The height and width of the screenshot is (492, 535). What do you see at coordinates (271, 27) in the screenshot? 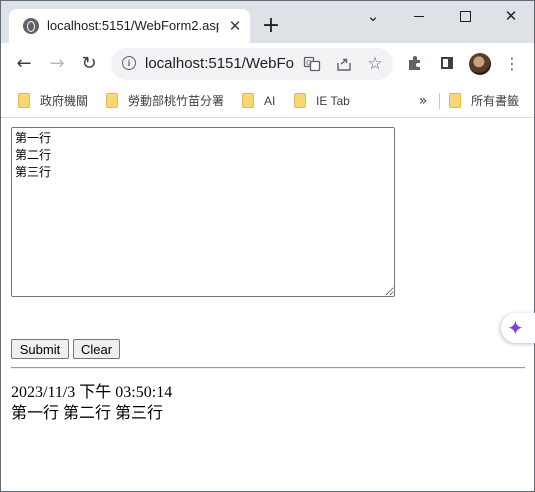
I see `new-tab-button: +` at bounding box center [271, 27].